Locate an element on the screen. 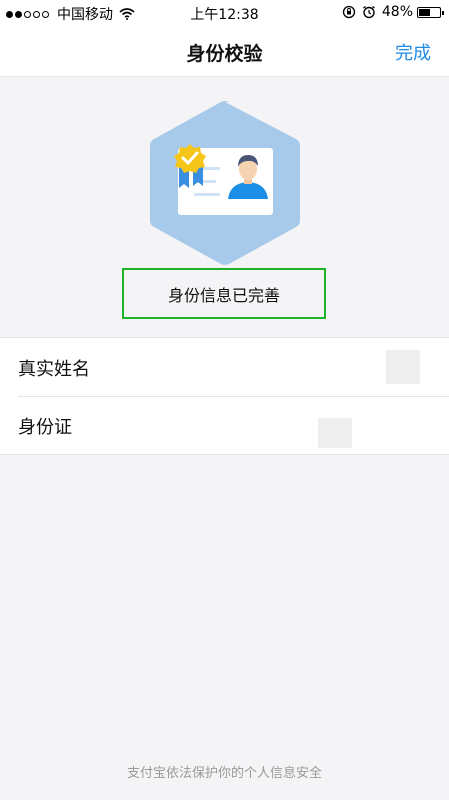  nav-bar: 身份校验 完成 is located at coordinates (224, 51).